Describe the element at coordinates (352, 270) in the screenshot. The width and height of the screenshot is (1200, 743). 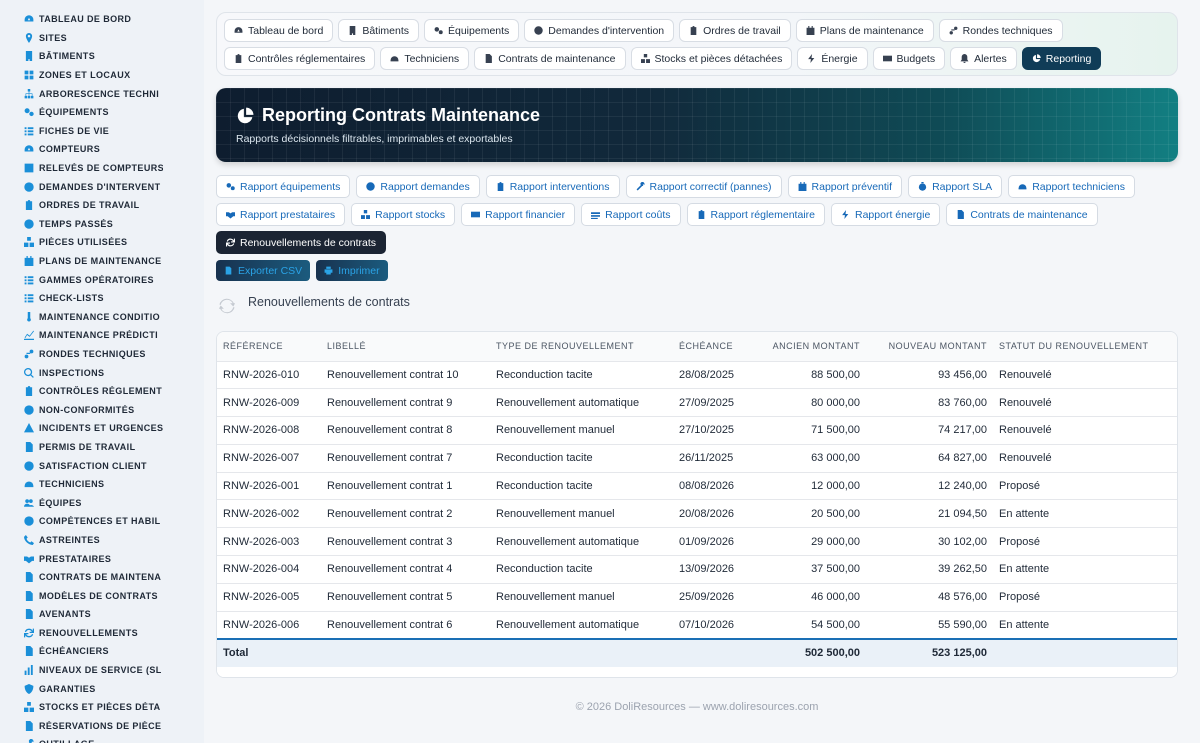
I see `print-button: Imprimer` at that location.